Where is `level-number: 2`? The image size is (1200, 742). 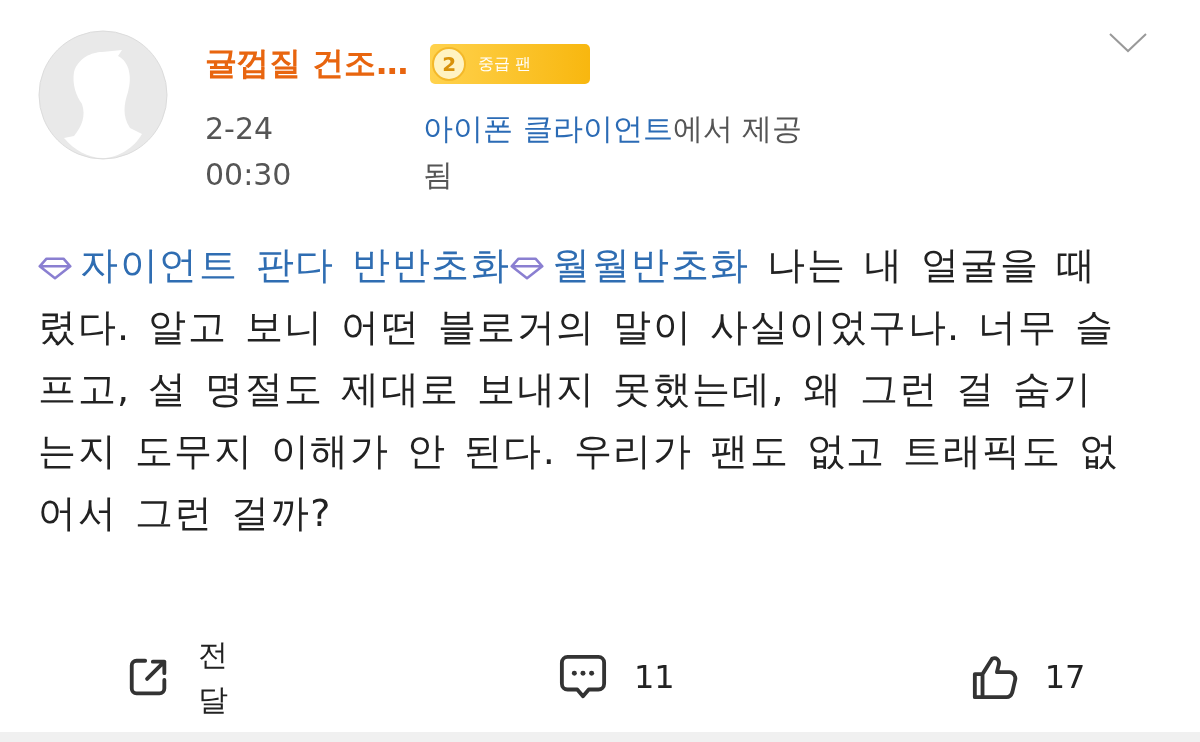 level-number: 2 is located at coordinates (449, 64).